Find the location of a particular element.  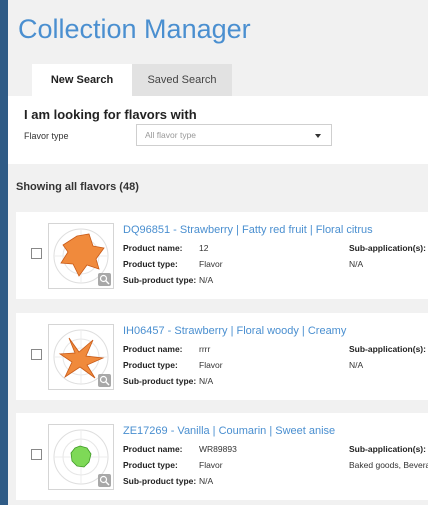

product-name-value: rrrr is located at coordinates (205, 349).